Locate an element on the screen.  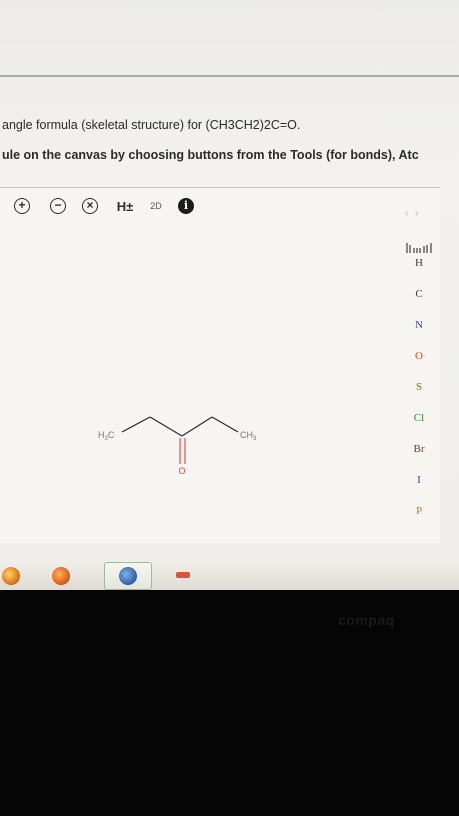
element-button-br: Br is located at coordinates (419, 449).